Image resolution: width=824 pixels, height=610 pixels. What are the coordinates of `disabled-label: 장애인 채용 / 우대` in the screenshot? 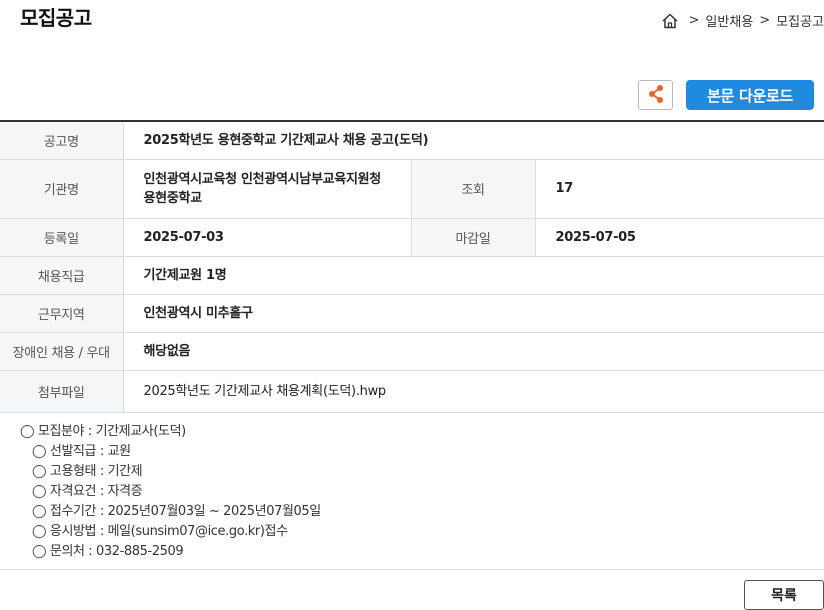 It's located at (62, 351).